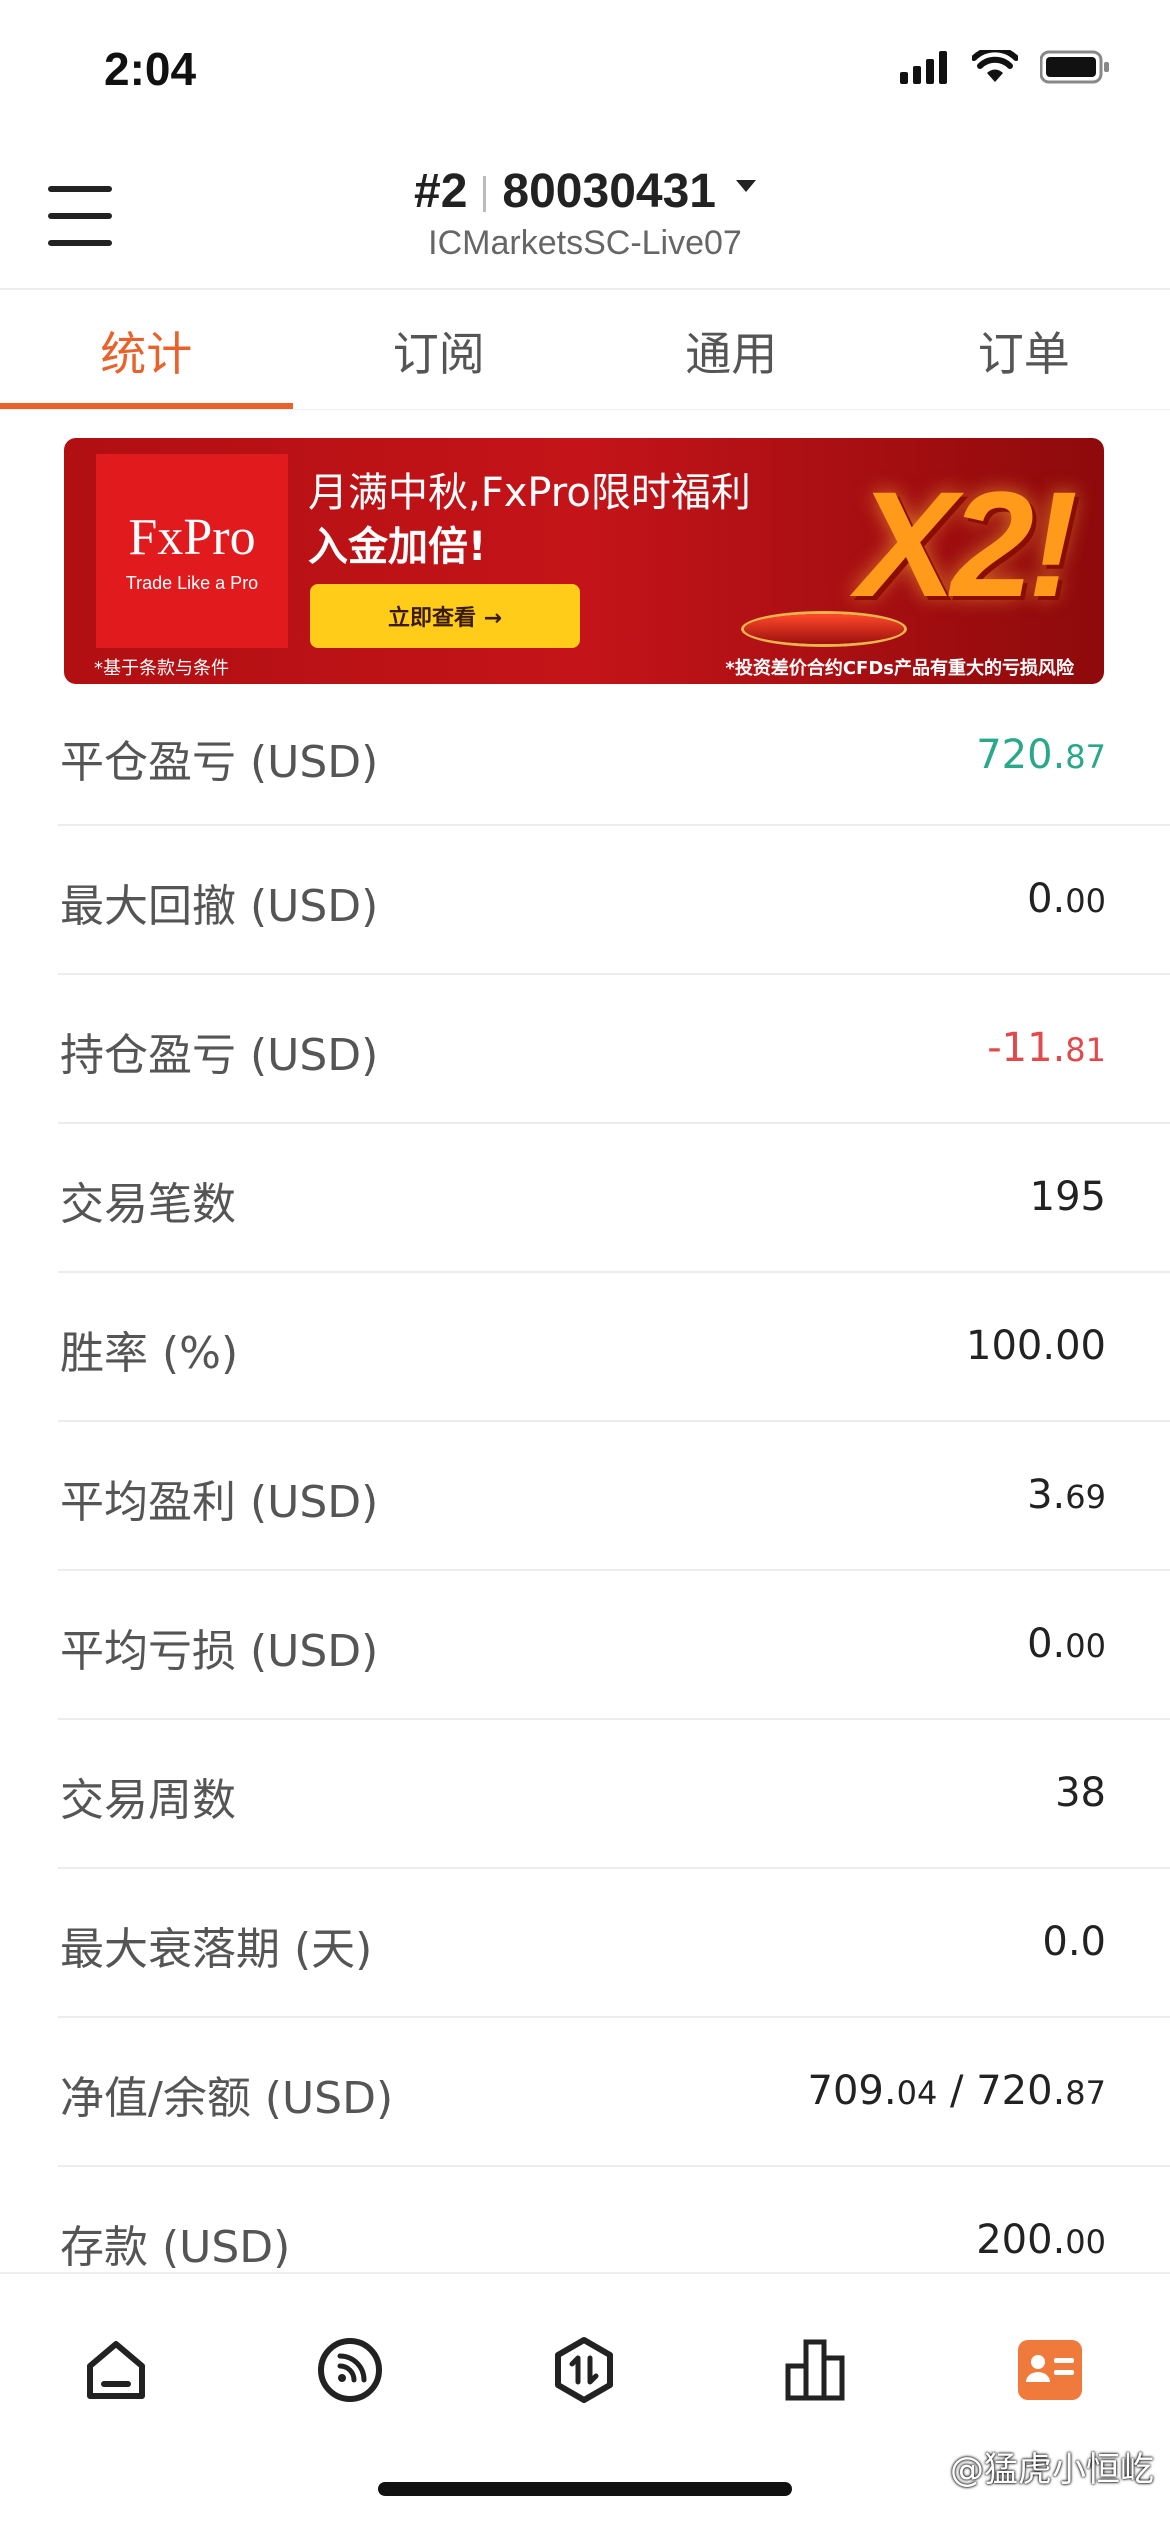 This screenshot has width=1170, height=2532. I want to click on stat-label: 交易笔数, so click(148, 1204).